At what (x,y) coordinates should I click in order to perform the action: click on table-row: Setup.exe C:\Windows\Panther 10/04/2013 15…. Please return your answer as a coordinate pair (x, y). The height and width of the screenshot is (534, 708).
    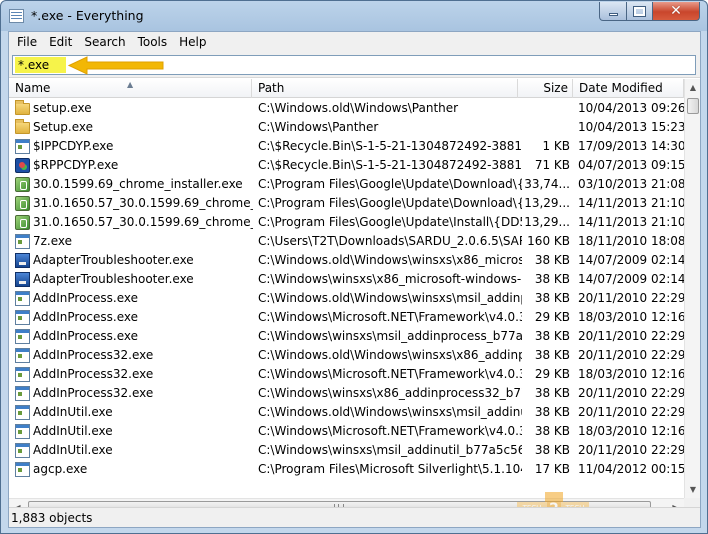
    Looking at the image, I should click on (346, 127).